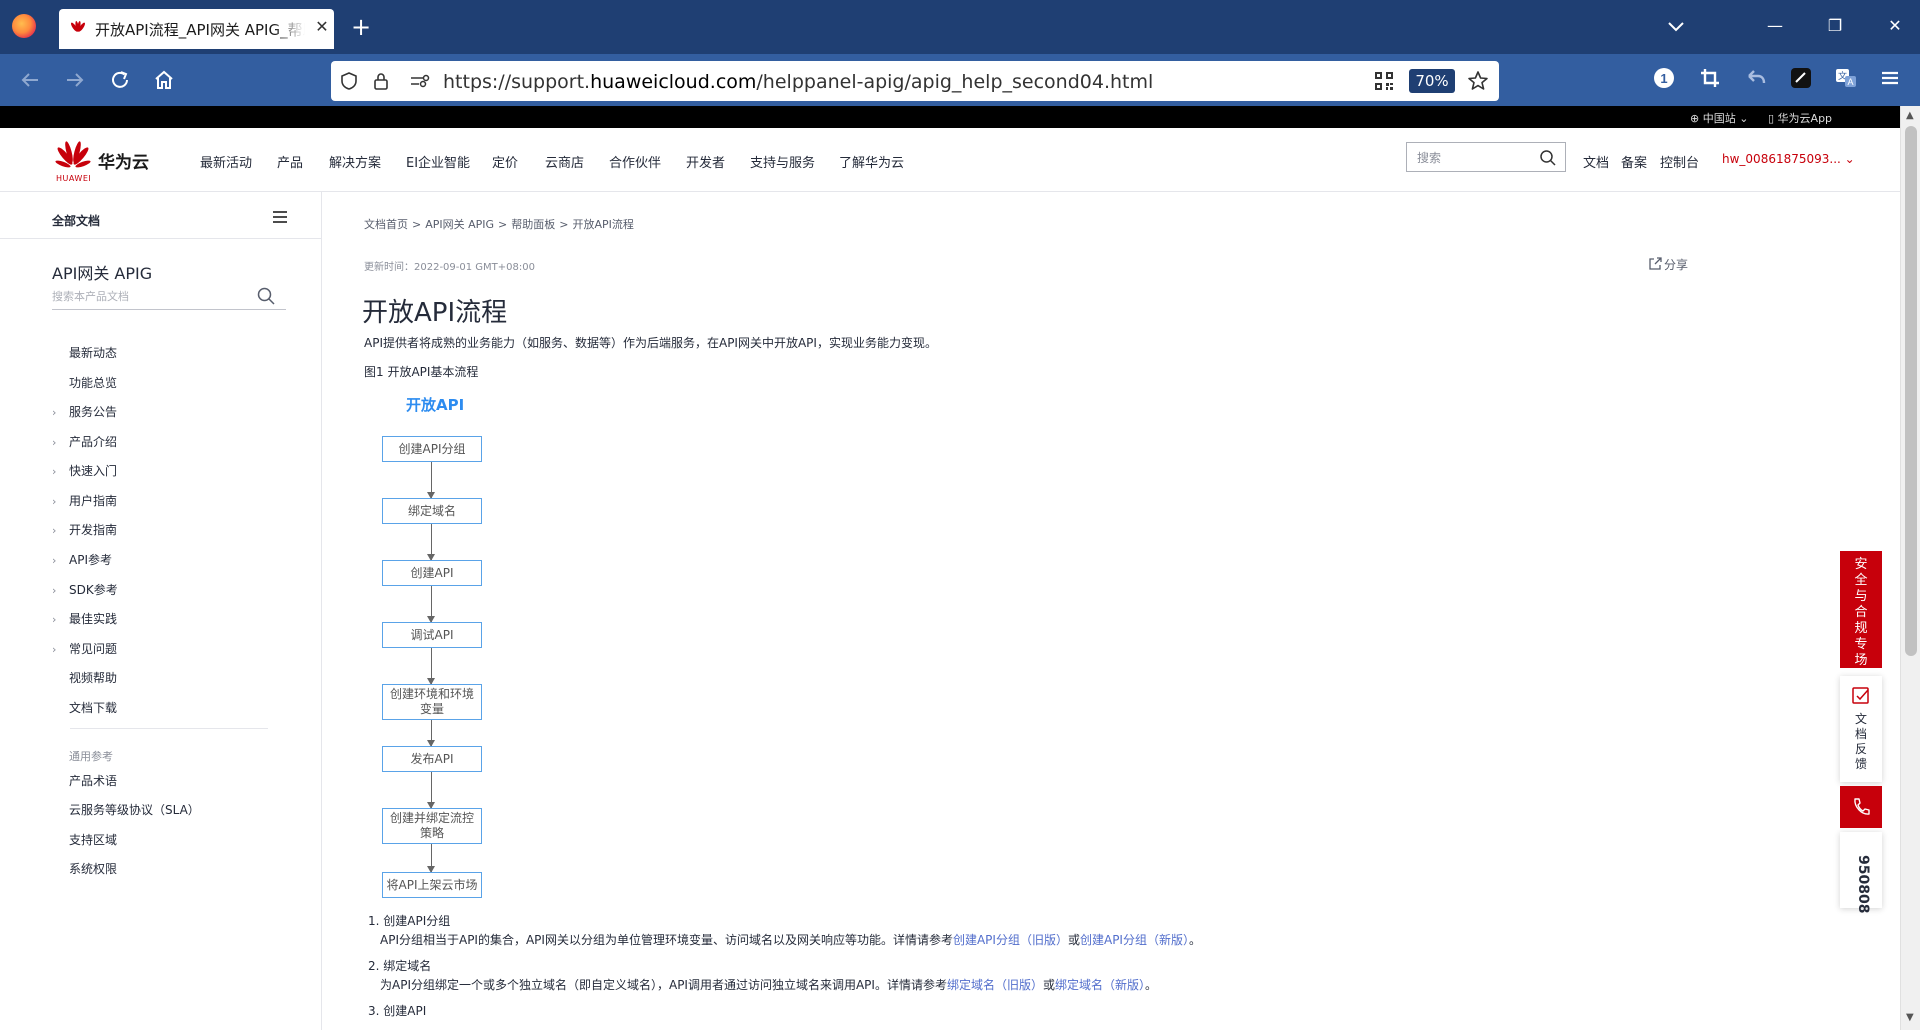  Describe the element at coordinates (93, 501) in the screenshot. I see `sidebar-item-label: 用户指南` at that location.